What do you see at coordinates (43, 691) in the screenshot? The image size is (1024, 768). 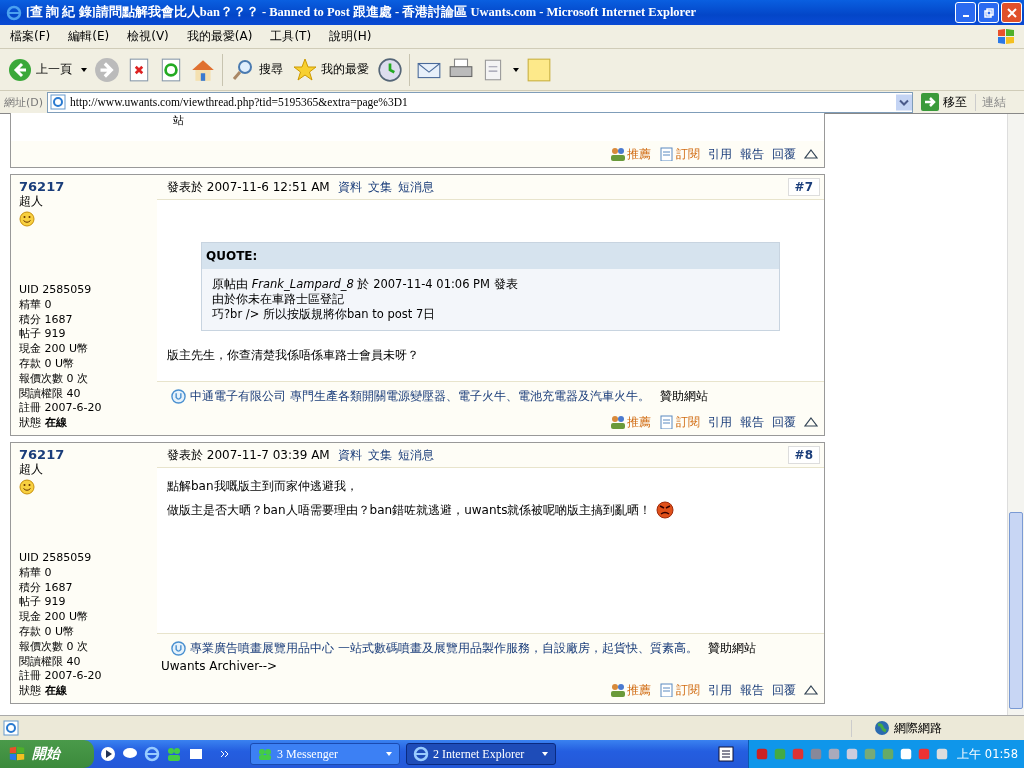 I see `user-status: 狀態 在線` at bounding box center [43, 691].